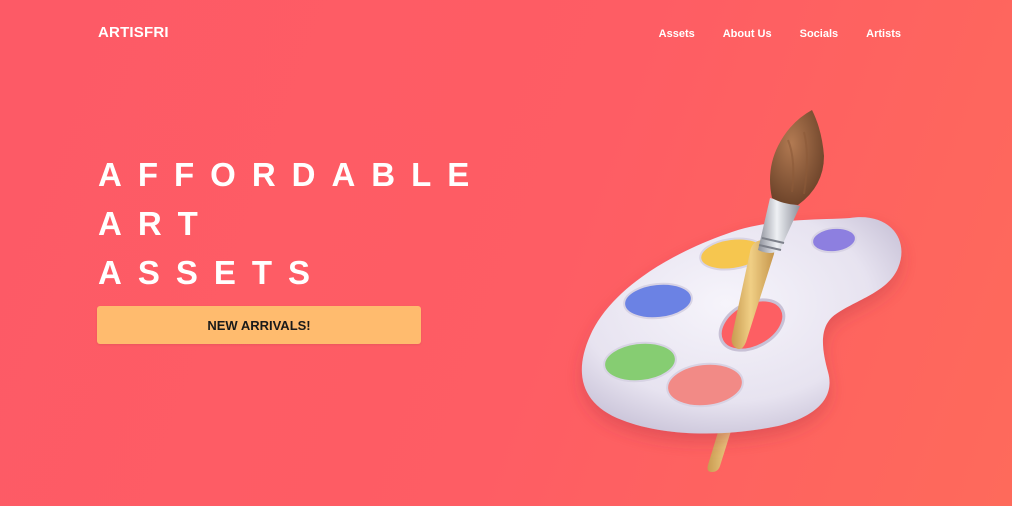 Image resolution: width=1012 pixels, height=506 pixels. What do you see at coordinates (819, 34) in the screenshot?
I see `nav-link-socials: Socials` at bounding box center [819, 34].